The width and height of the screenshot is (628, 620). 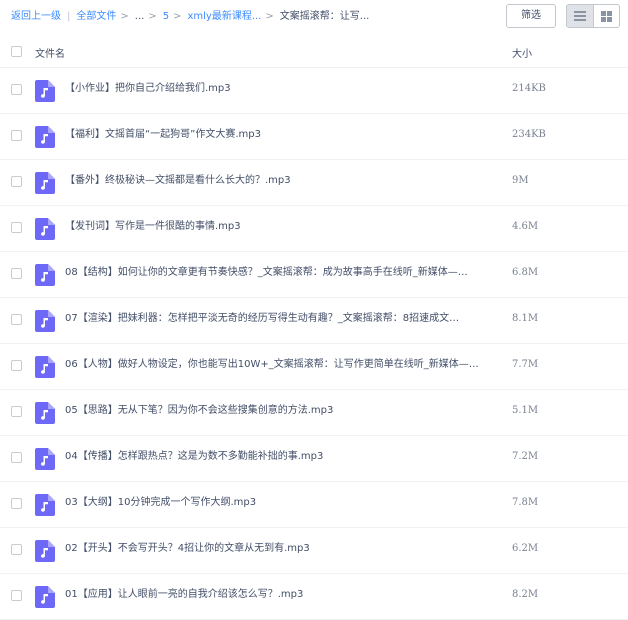 What do you see at coordinates (525, 226) in the screenshot?
I see `file-size: 4.6M` at bounding box center [525, 226].